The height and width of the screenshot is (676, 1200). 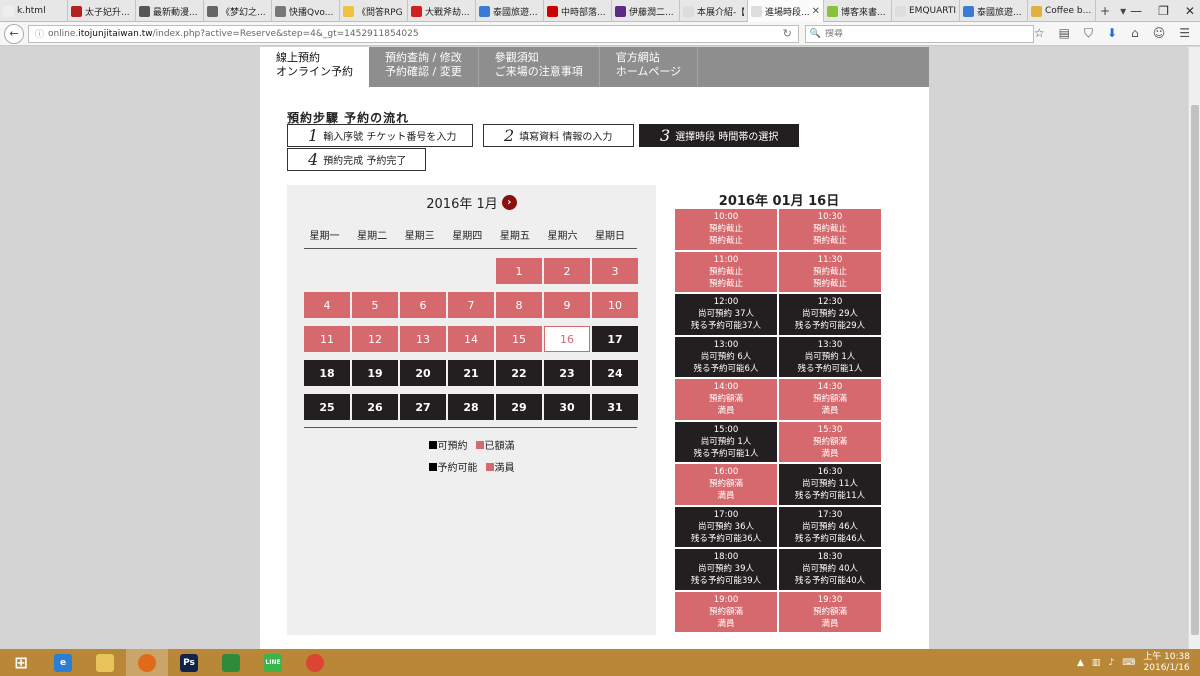 What do you see at coordinates (471, 339) in the screenshot?
I see `calendar-day: 14` at bounding box center [471, 339].